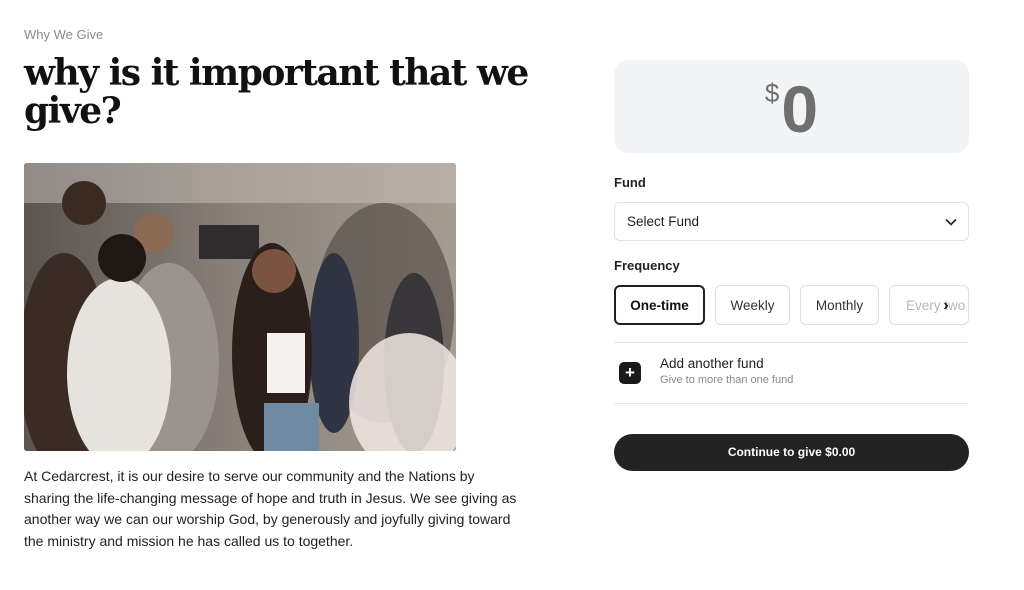  What do you see at coordinates (791, 221) in the screenshot?
I see `fund-select: Select Fund` at bounding box center [791, 221].